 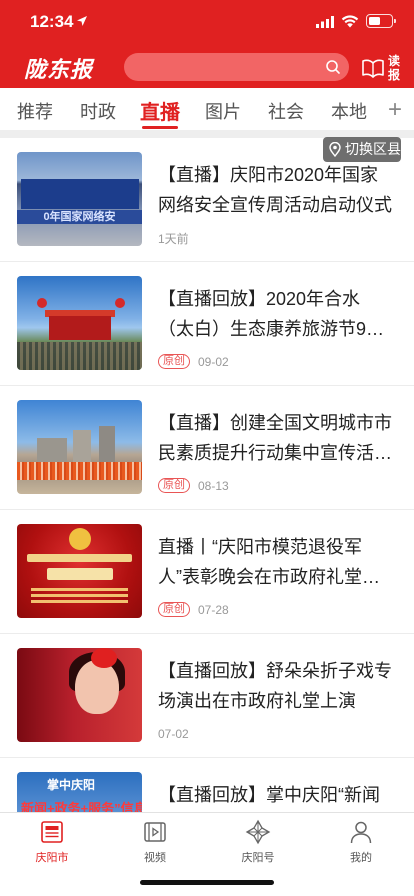 I want to click on news-date: 09-02, so click(x=213, y=361).